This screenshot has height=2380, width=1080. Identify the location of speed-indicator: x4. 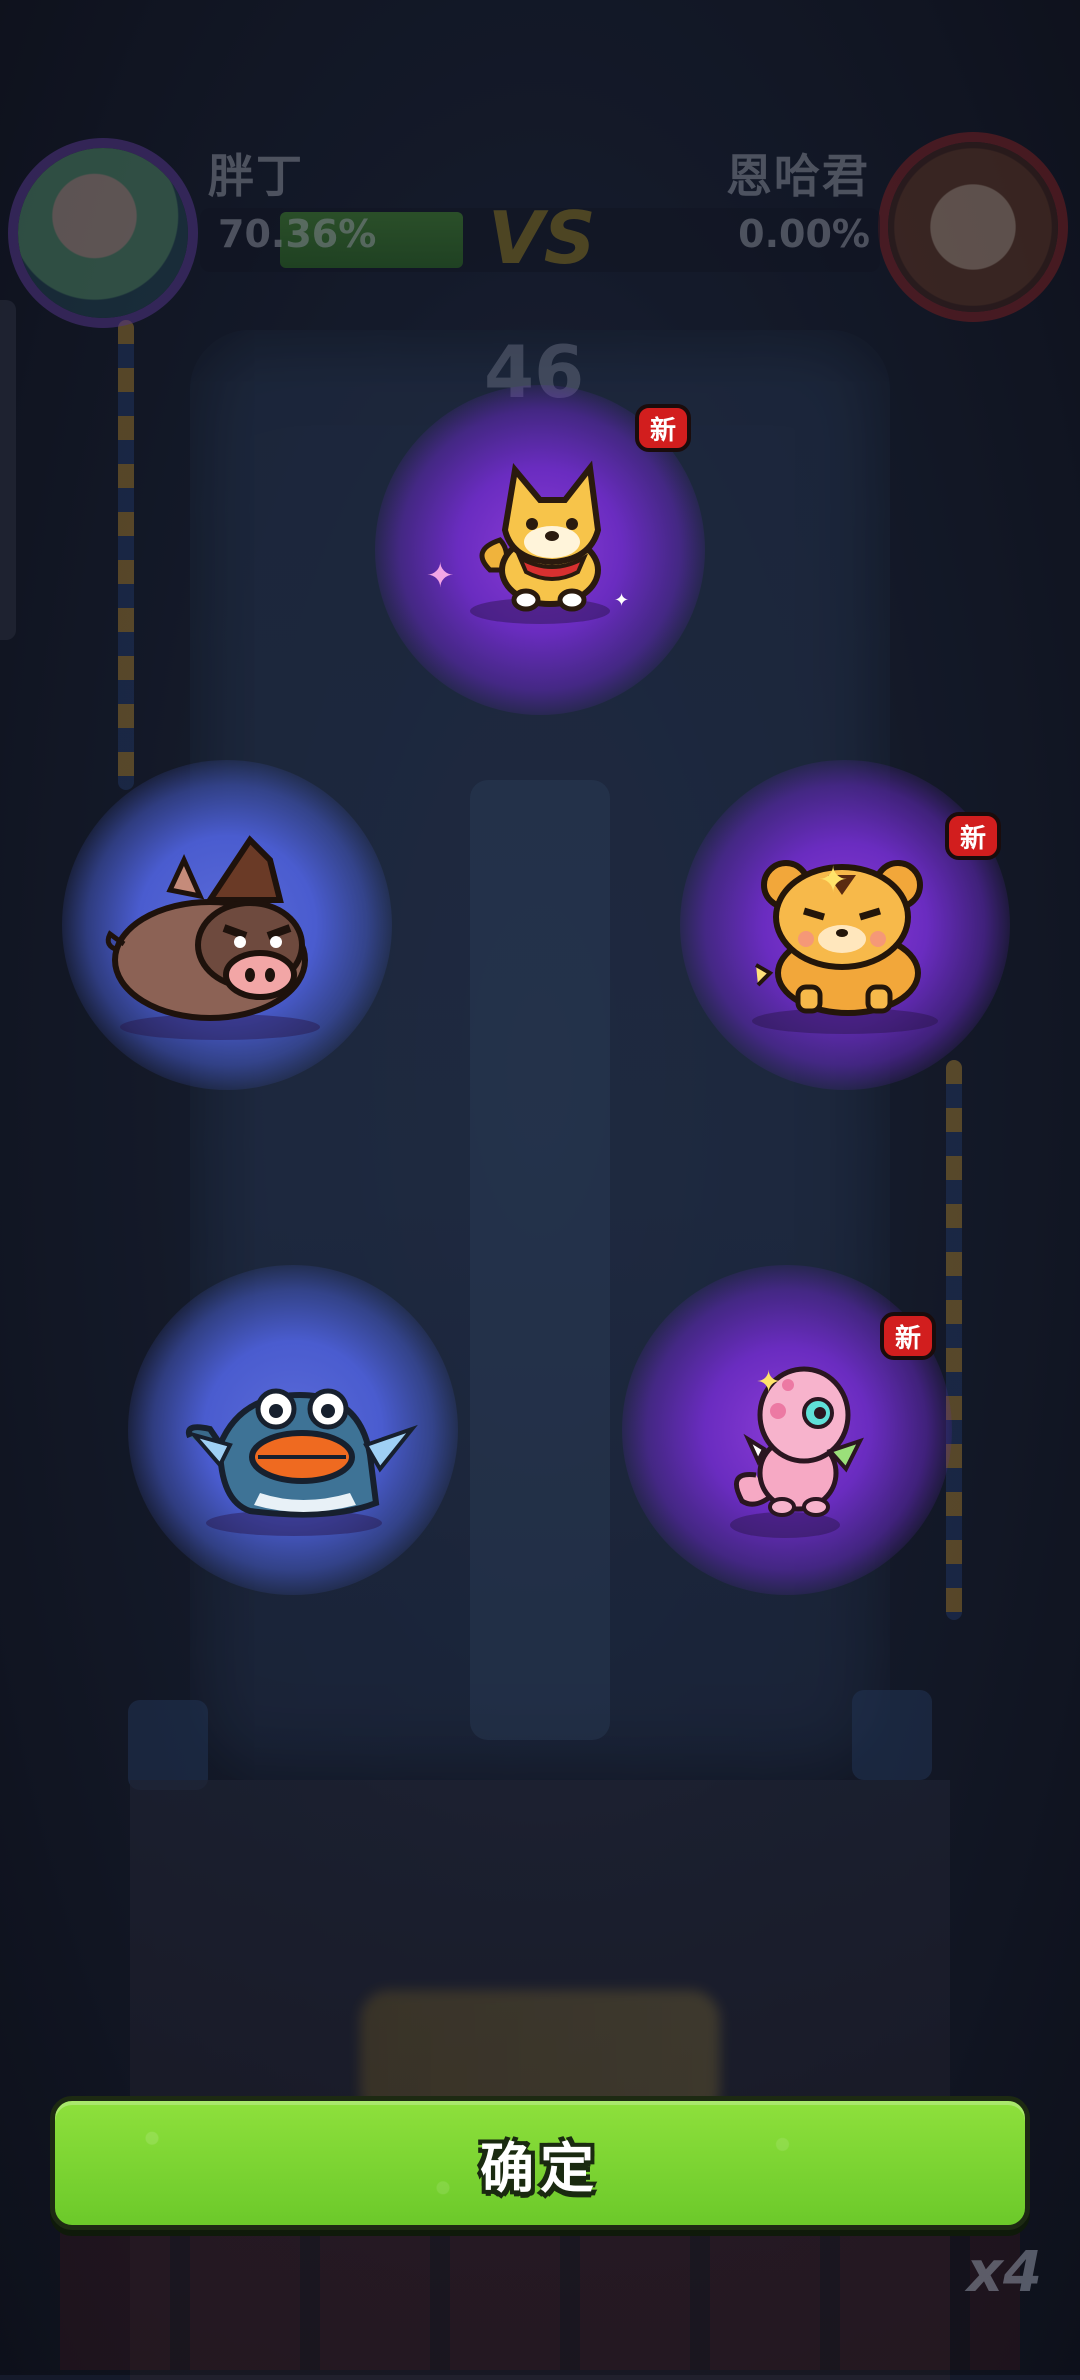
(1004, 2272).